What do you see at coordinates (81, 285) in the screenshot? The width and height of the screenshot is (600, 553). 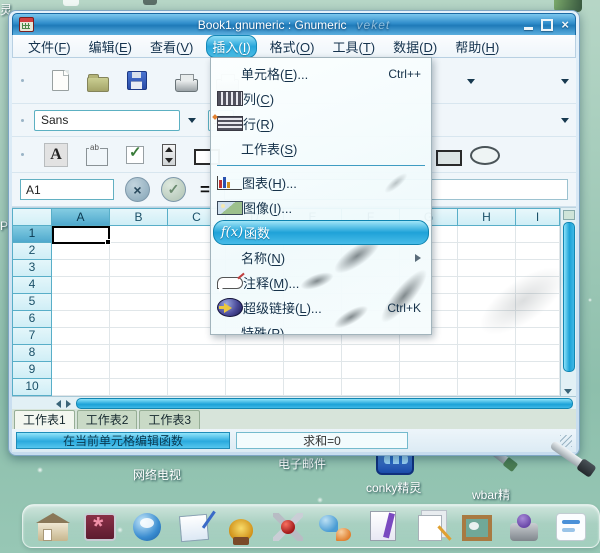 I see `cell-A4` at bounding box center [81, 285].